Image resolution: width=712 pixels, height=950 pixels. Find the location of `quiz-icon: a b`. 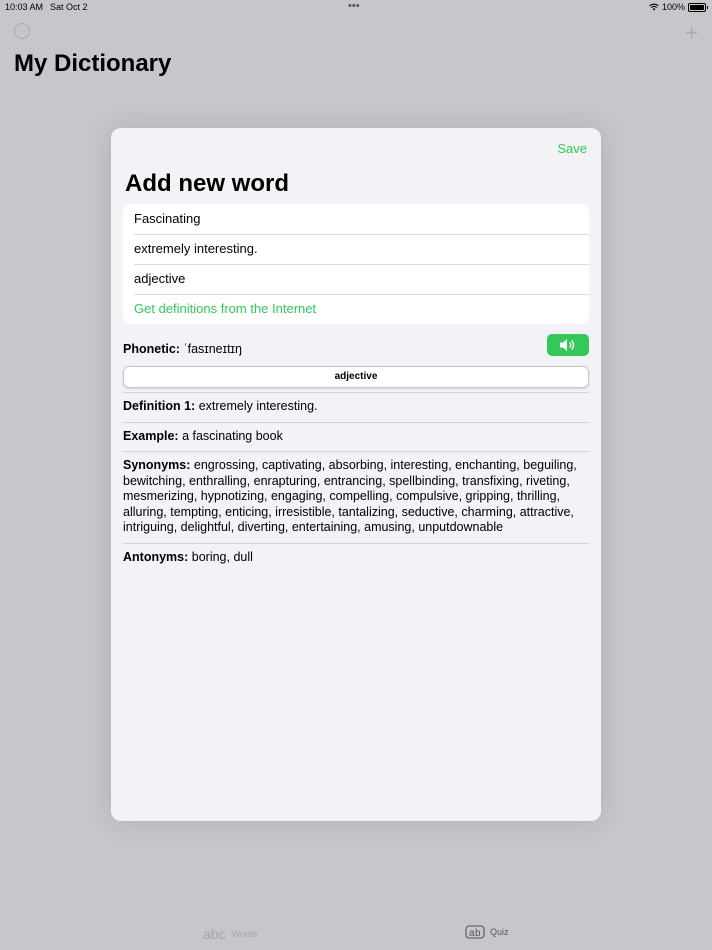

quiz-icon: a b is located at coordinates (475, 932).